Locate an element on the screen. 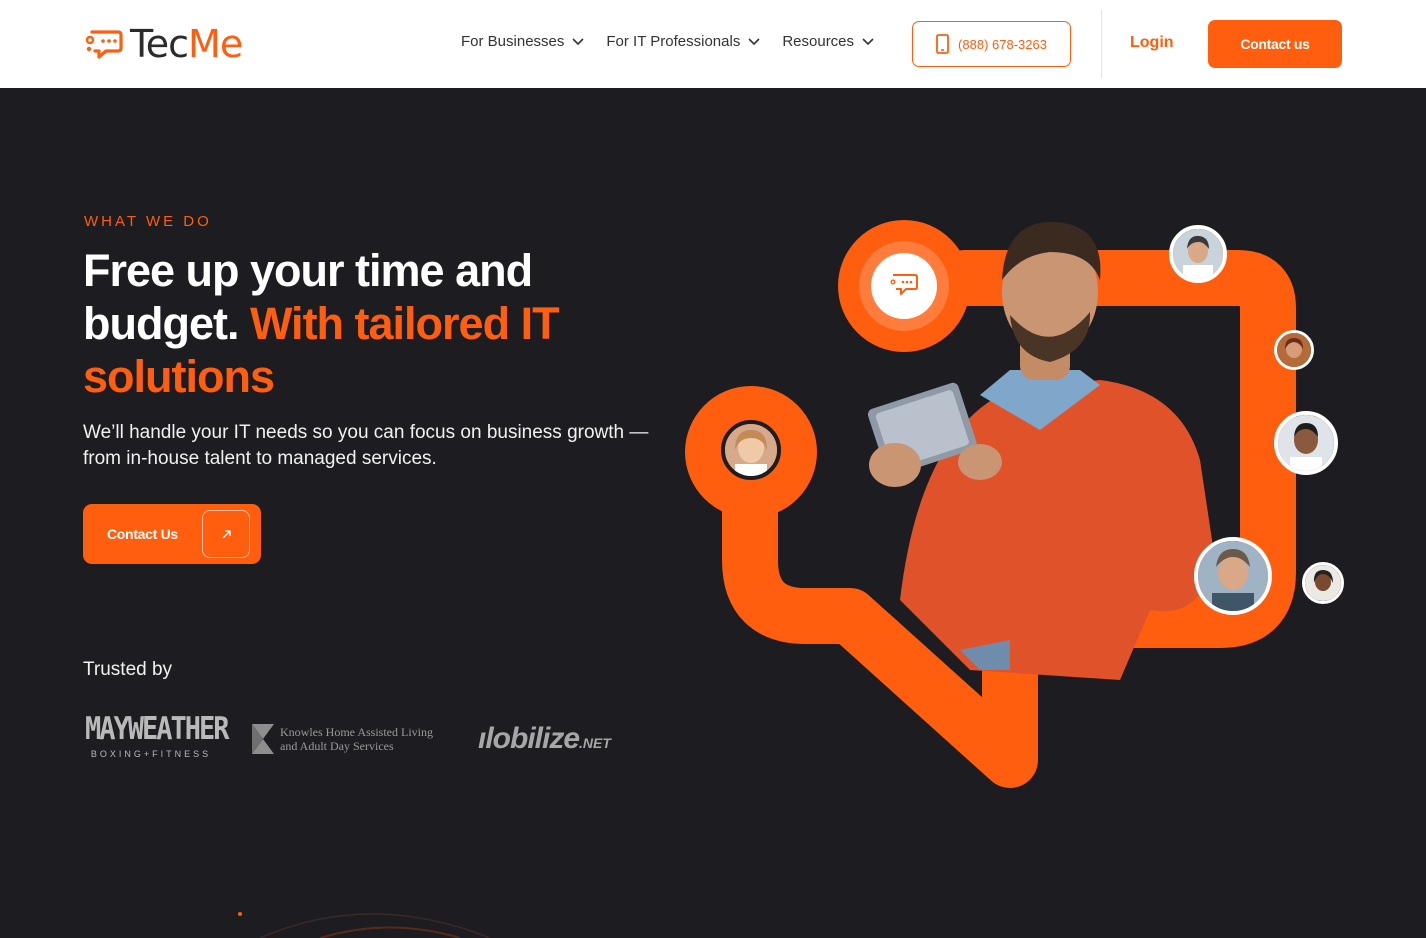 Image resolution: width=1426 pixels, height=938 pixels. nav-for-it-professionals-label: For IT Professionals is located at coordinates (673, 41).